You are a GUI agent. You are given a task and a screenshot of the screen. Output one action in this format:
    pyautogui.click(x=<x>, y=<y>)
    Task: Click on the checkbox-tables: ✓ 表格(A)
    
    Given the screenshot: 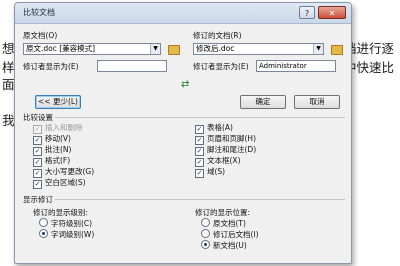 What is the action you would take?
    pyautogui.click(x=214, y=128)
    